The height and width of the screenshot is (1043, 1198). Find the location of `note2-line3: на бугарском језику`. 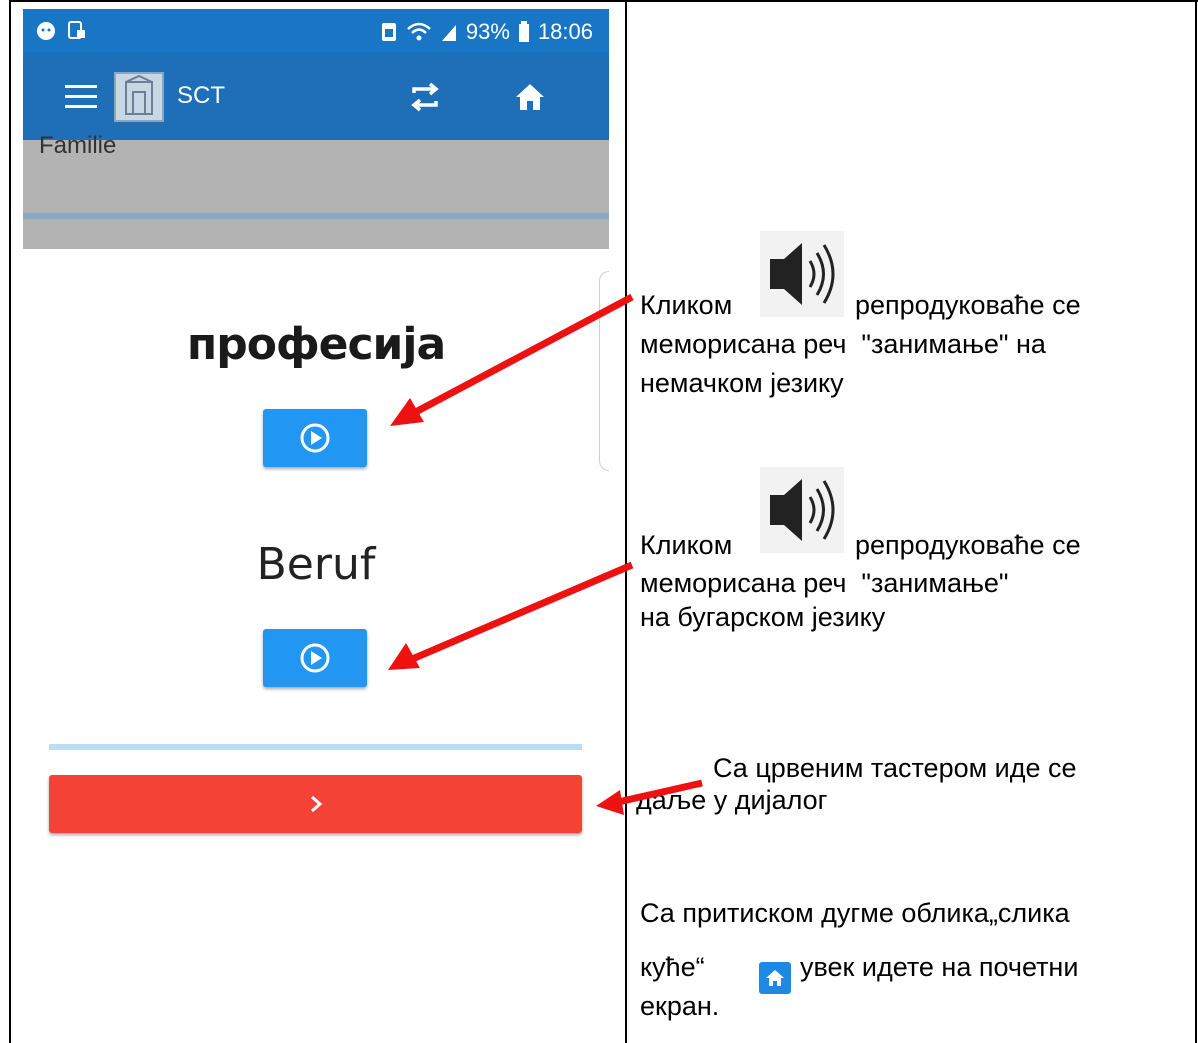

note2-line3: на бугарском језику is located at coordinates (763, 617).